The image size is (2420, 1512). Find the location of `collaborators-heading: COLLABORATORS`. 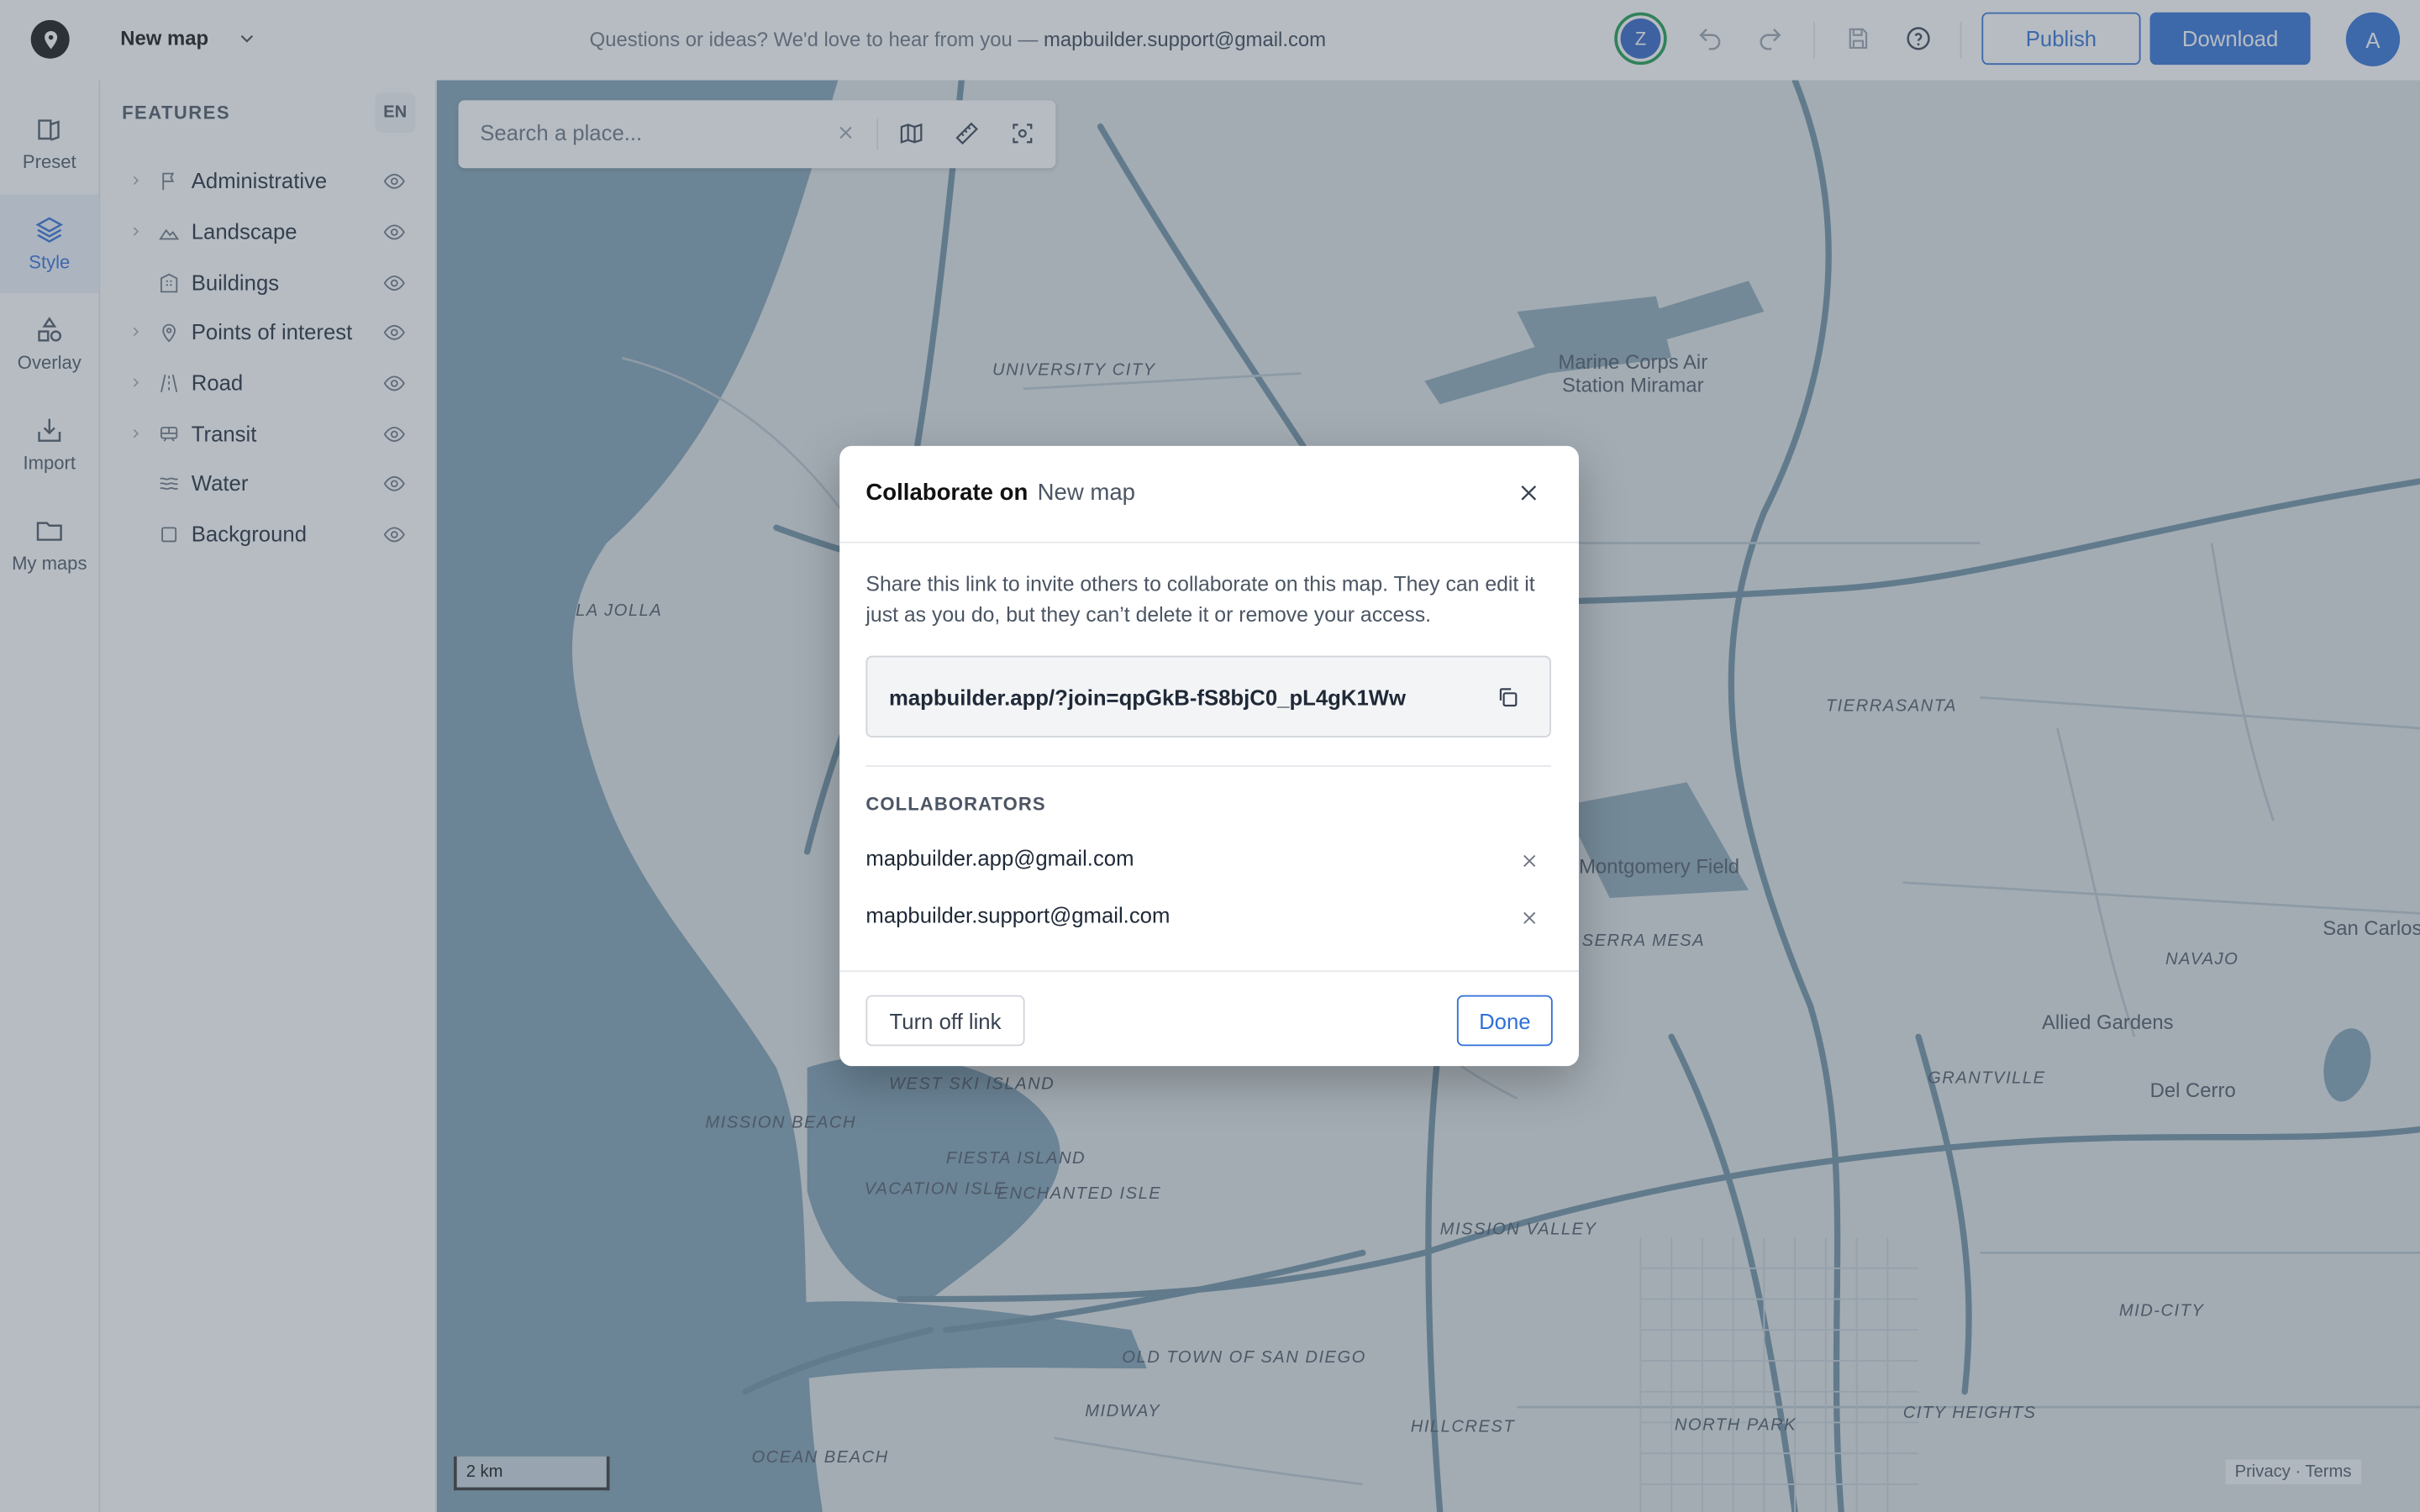

collaborators-heading: COLLABORATORS is located at coordinates (956, 804).